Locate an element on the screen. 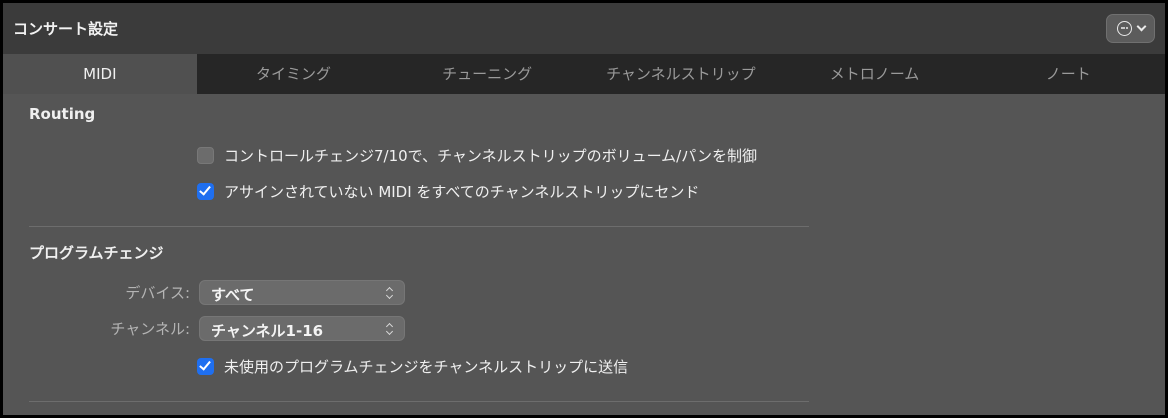  ellipsis-circle-icon is located at coordinates (1124, 28).